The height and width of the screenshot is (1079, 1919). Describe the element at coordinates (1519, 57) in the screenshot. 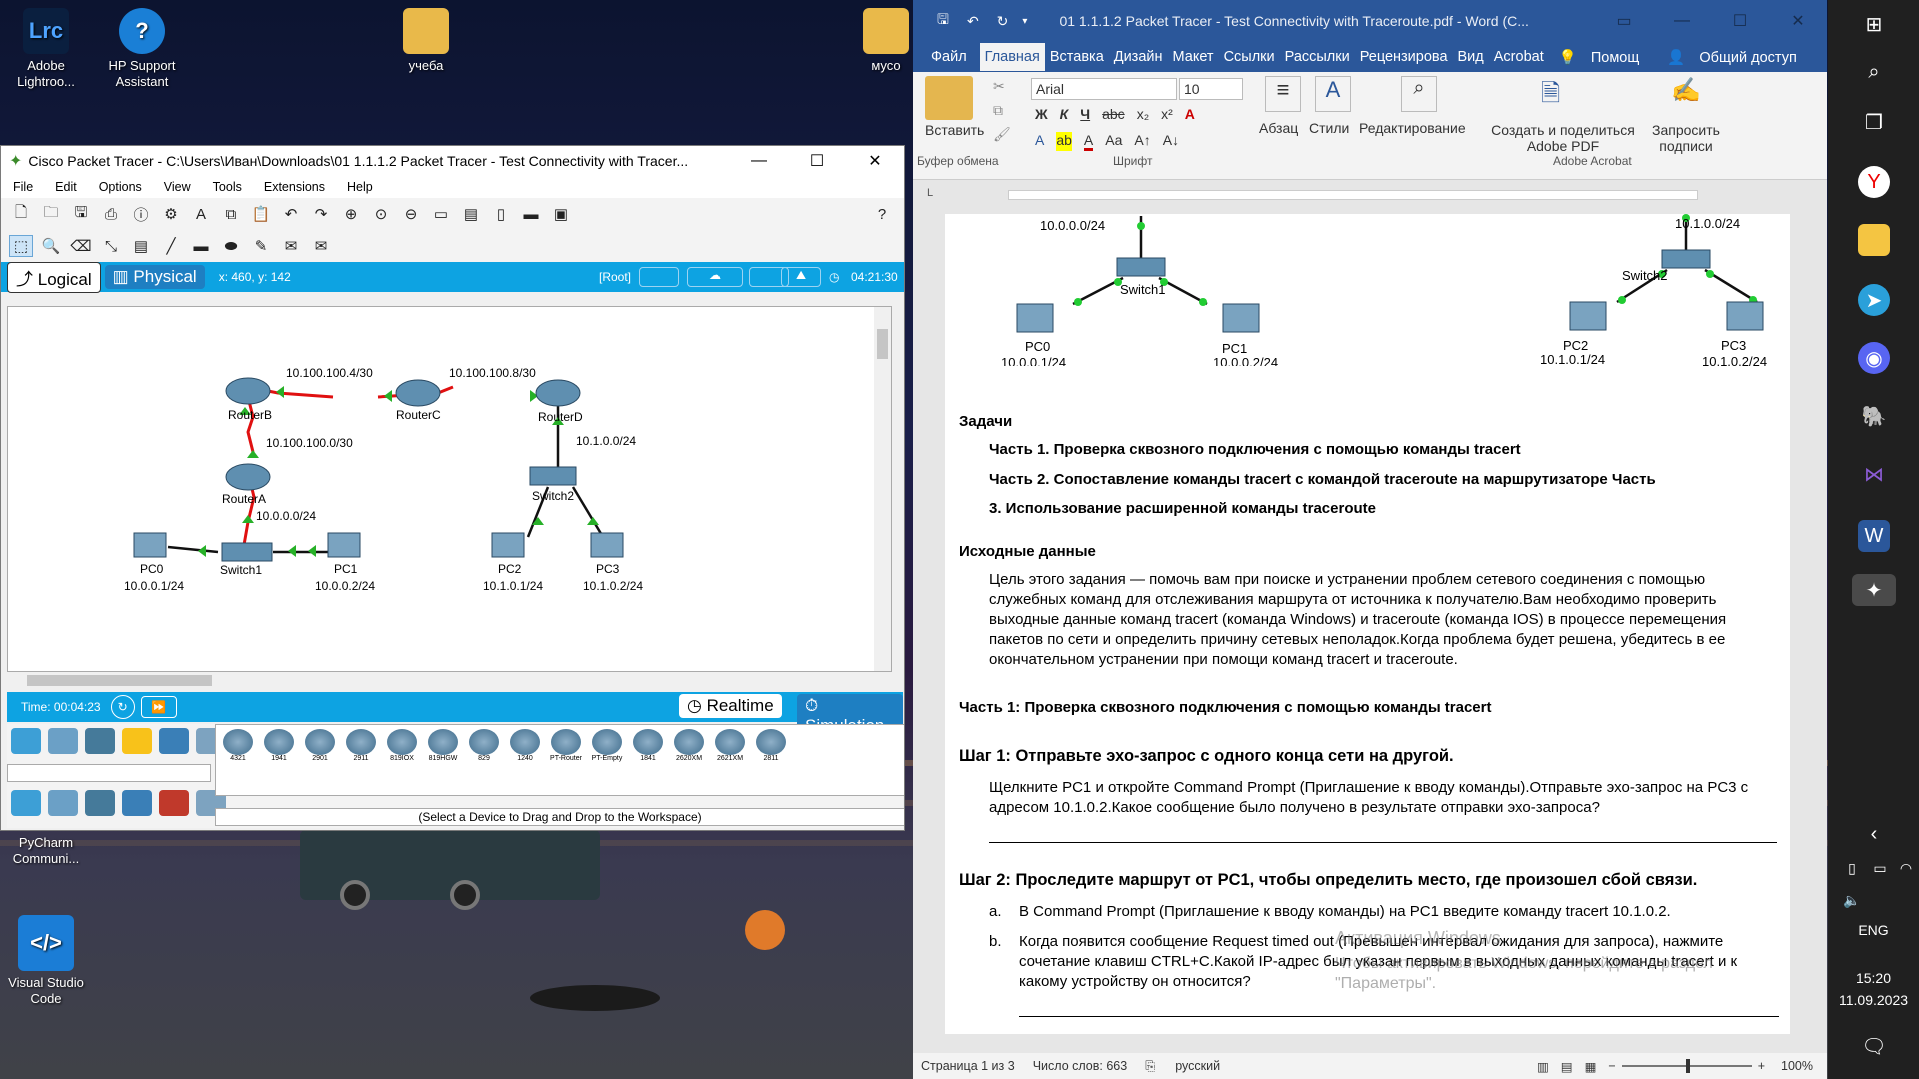

I see `tab-acrobat: Acrobat` at that location.